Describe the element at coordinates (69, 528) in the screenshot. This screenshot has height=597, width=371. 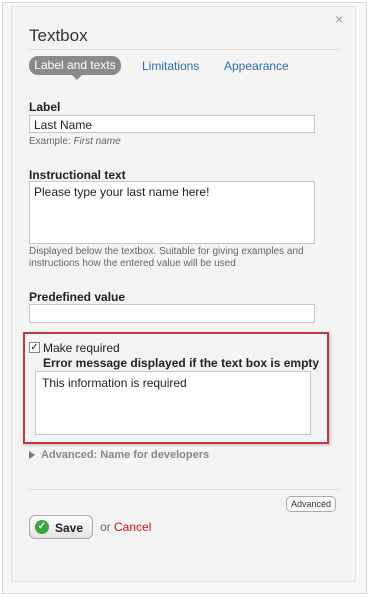
I see `save-label: Save` at that location.